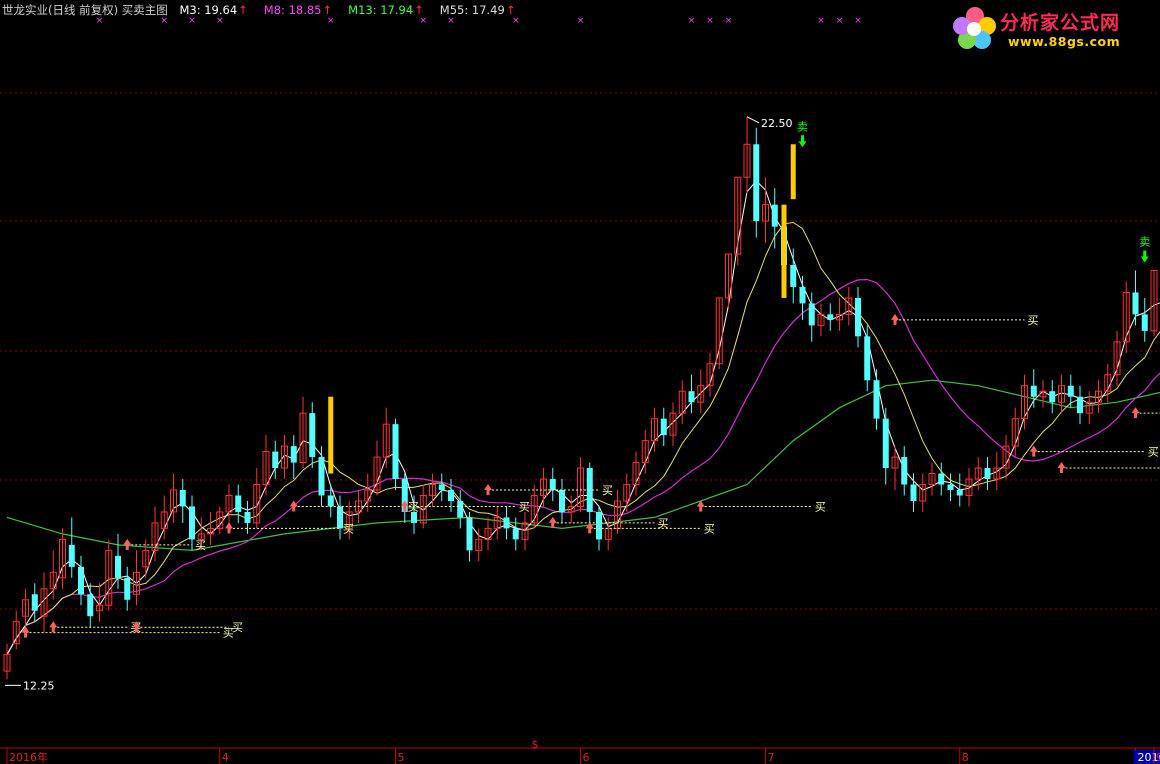  Describe the element at coordinates (381, 10) in the screenshot. I see `ma-legend-label: M13: 17.94` at that location.